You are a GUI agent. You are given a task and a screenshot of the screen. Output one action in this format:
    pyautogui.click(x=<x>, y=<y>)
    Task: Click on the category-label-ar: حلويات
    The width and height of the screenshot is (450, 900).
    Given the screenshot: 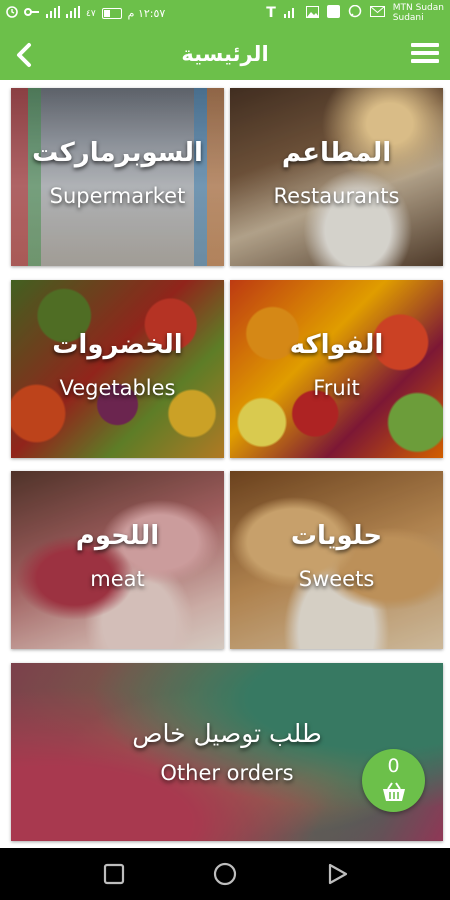 What is the action you would take?
    pyautogui.click(x=336, y=536)
    